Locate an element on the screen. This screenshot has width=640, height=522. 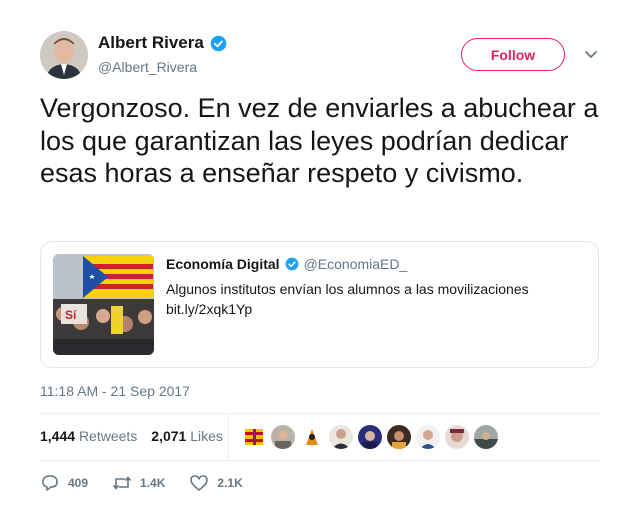
reply-count: 409 is located at coordinates (78, 483).